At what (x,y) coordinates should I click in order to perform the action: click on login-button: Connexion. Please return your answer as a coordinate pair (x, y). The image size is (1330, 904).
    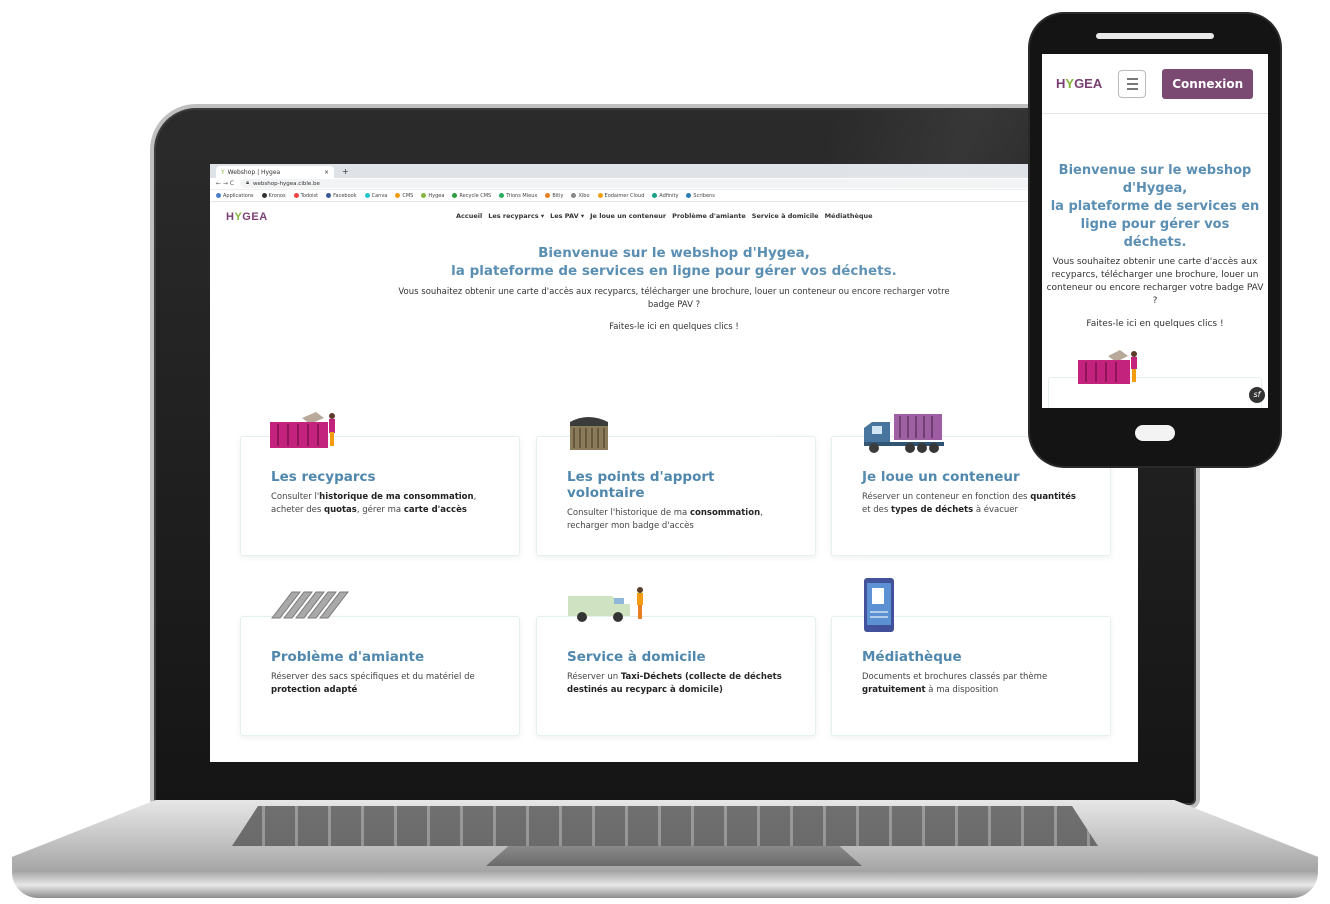
    Looking at the image, I should click on (1208, 83).